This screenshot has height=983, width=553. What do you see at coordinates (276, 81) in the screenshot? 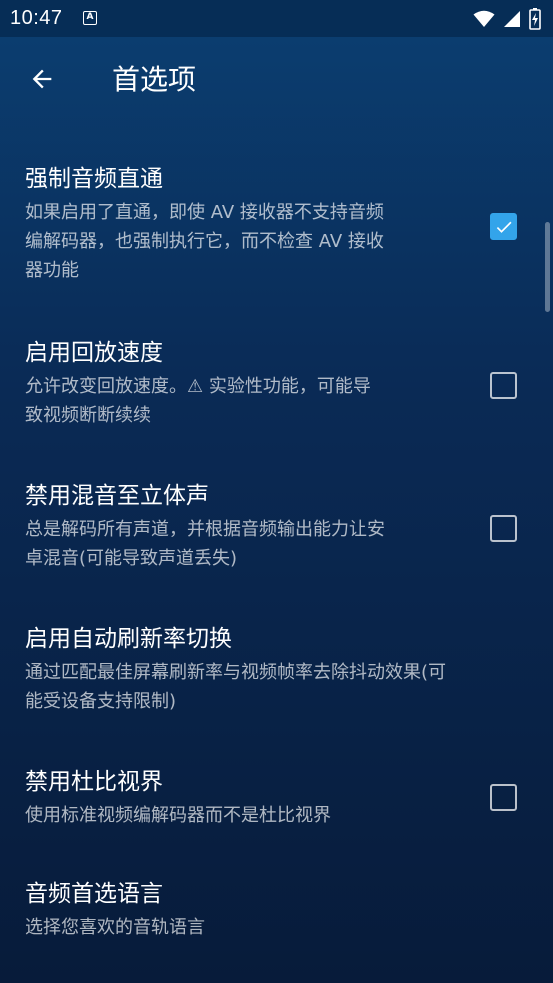
I see `app-bar: 首选项` at bounding box center [276, 81].